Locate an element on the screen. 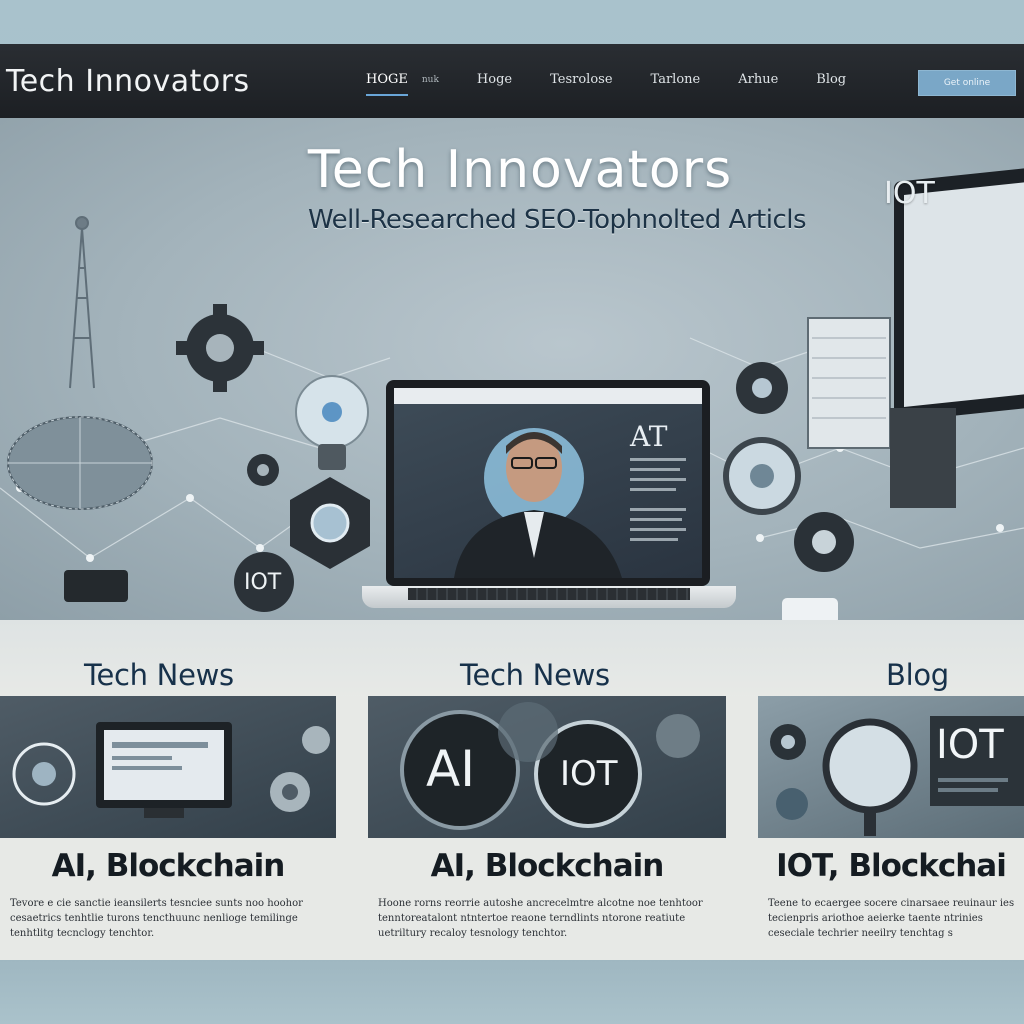  overlay-ai-label: AI is located at coordinates (450, 769).